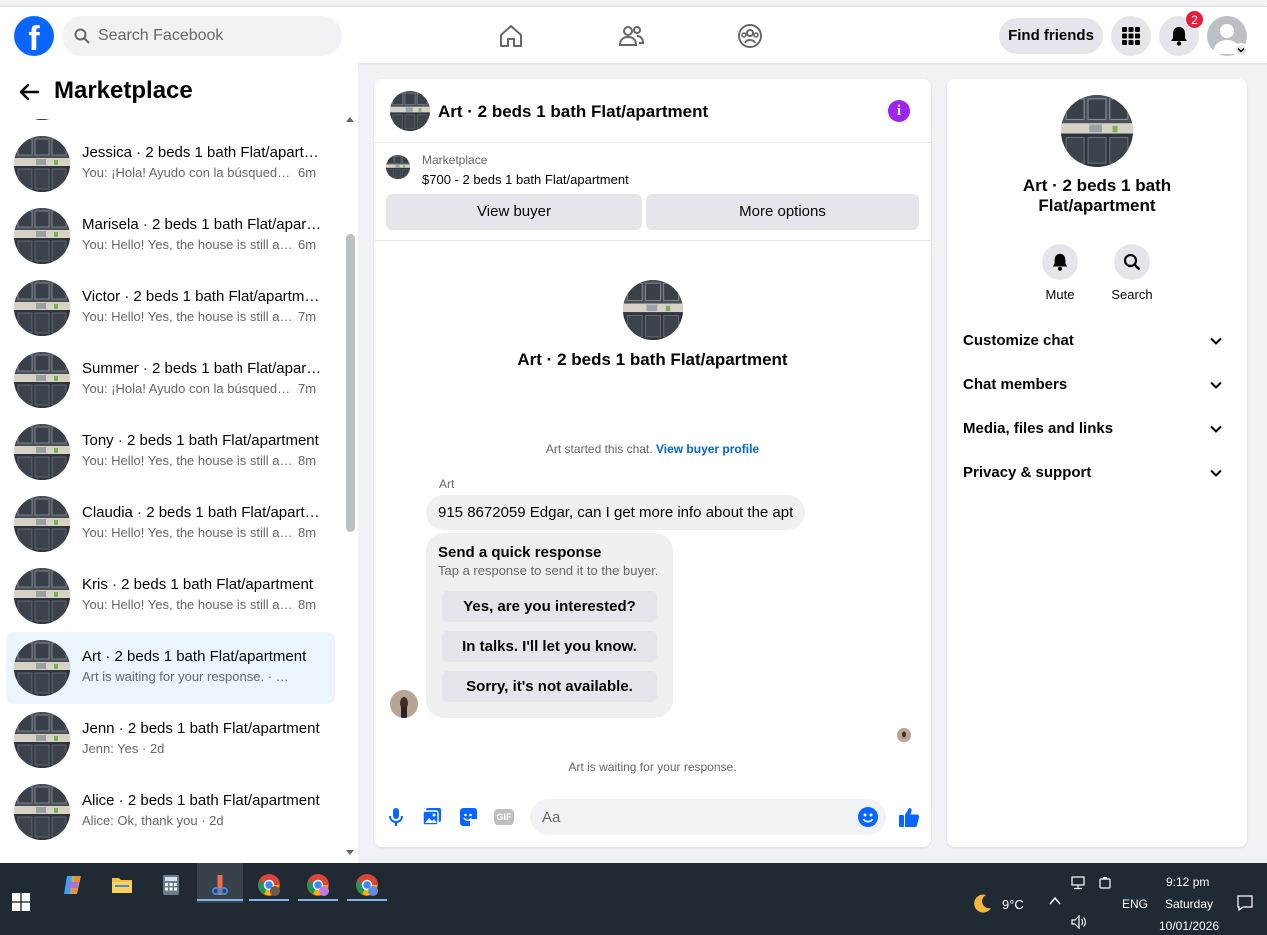 The height and width of the screenshot is (935, 1267). What do you see at coordinates (1013, 904) in the screenshot?
I see `weather-temperature: 9°C` at bounding box center [1013, 904].